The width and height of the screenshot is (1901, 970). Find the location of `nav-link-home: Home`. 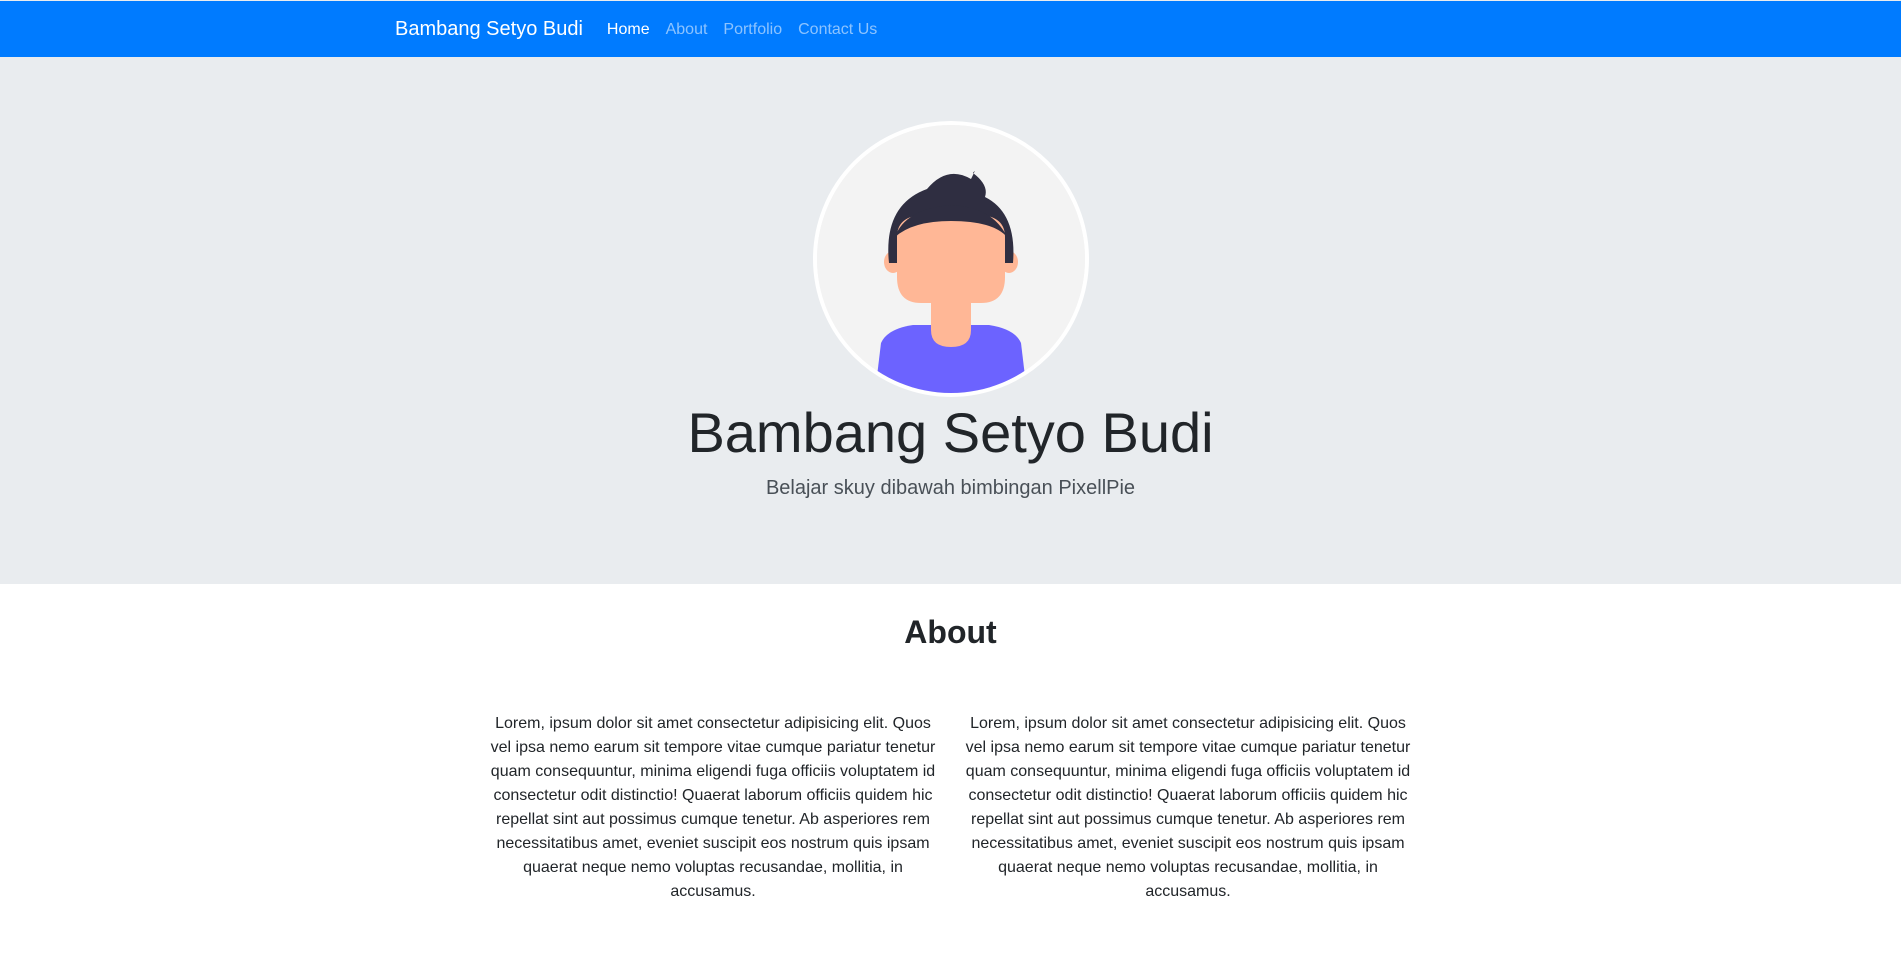

nav-link-home: Home is located at coordinates (628, 30).